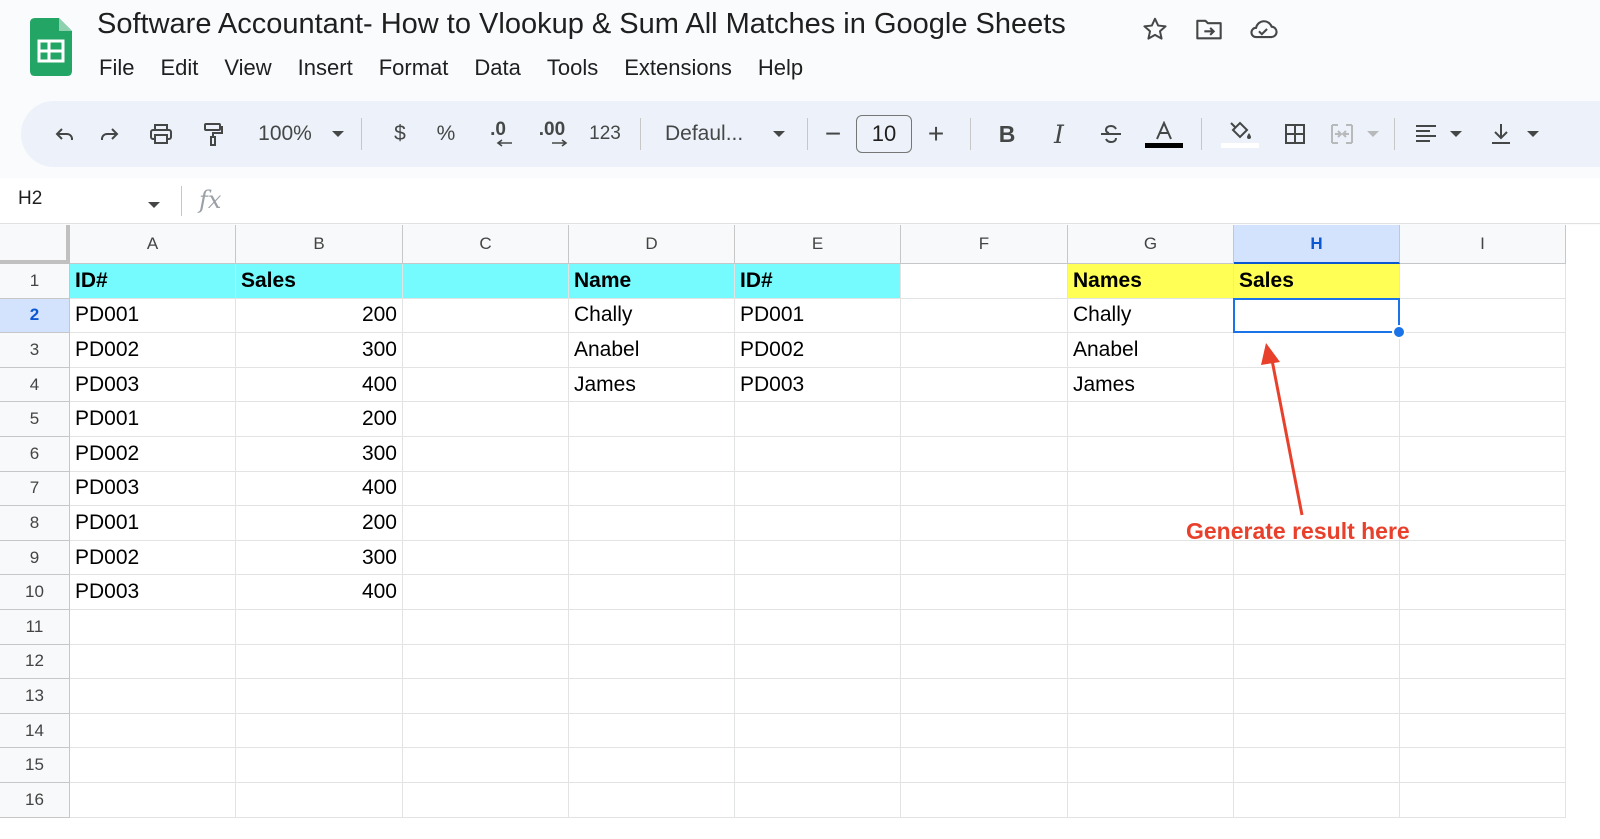 This screenshot has width=1600, height=839. Describe the element at coordinates (1240, 134) in the screenshot. I see `fill-color-button` at that location.